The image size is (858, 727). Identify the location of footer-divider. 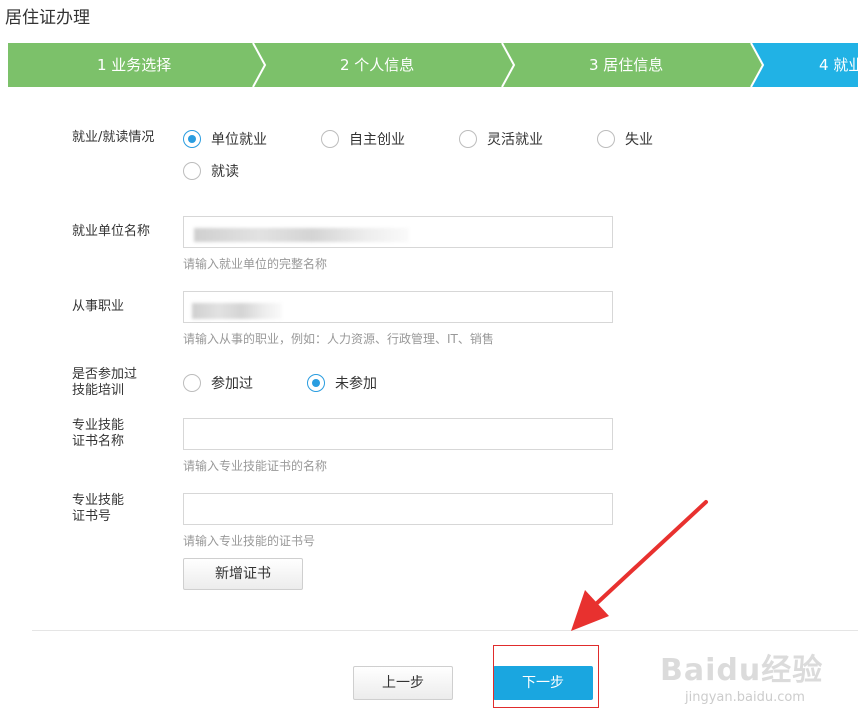
(445, 630).